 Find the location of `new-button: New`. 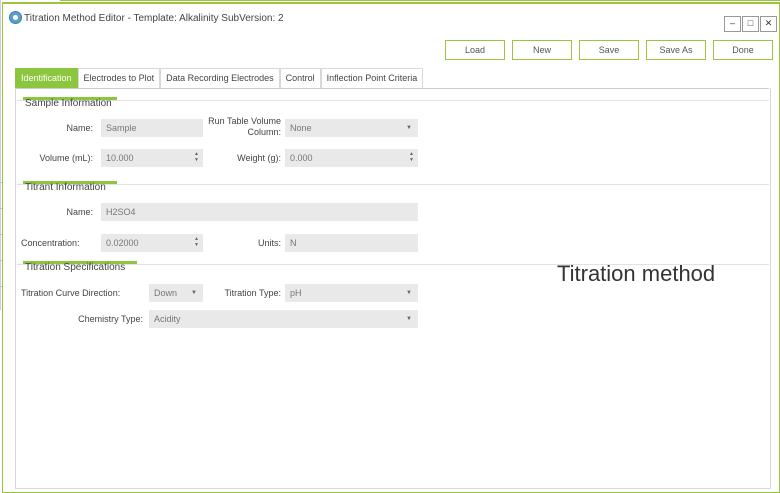

new-button: New is located at coordinates (542, 50).